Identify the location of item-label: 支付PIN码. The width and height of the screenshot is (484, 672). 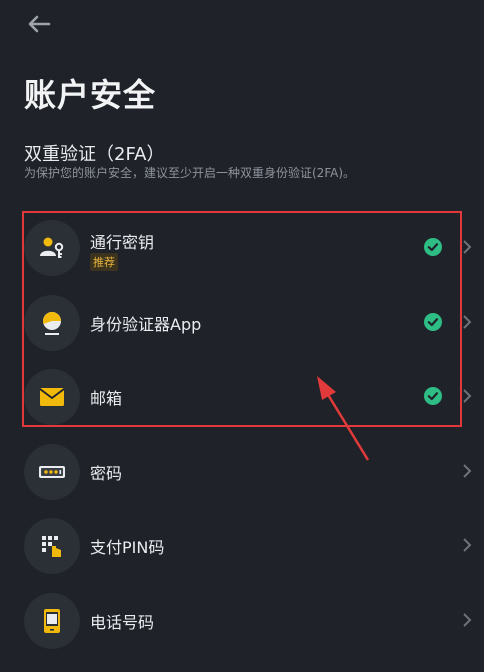
(127, 547).